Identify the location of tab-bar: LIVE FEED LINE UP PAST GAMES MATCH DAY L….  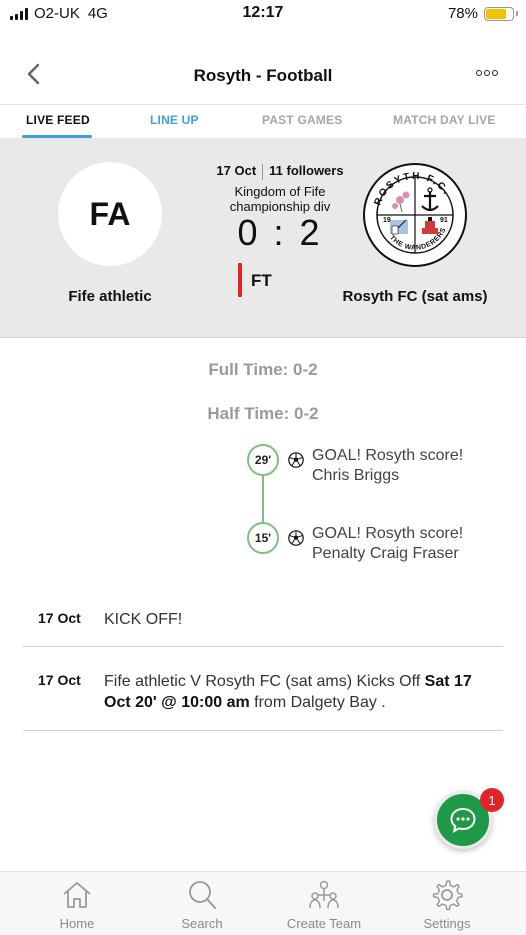
(263, 121).